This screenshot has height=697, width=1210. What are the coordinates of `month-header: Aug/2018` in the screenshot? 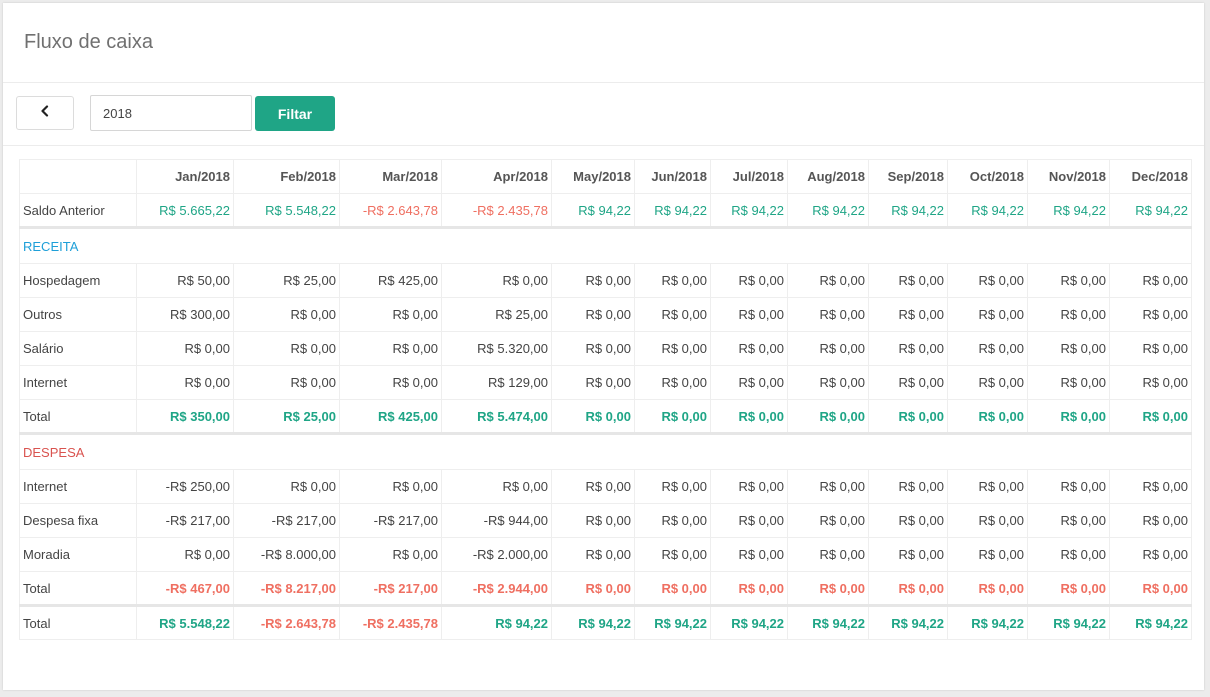 It's located at (828, 176).